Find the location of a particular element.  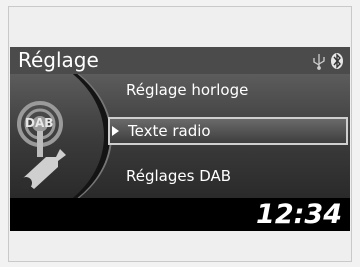

footer-bar: 12:34 is located at coordinates (180, 214).